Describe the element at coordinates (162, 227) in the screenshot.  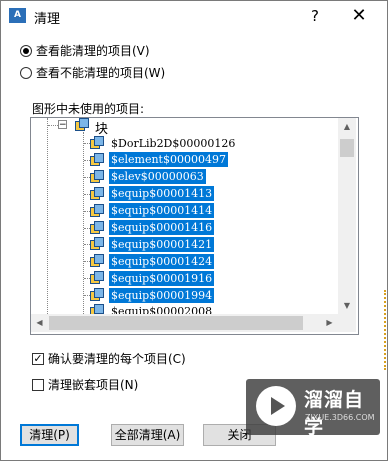
I see `tree-item-label: $equip$00001416` at that location.